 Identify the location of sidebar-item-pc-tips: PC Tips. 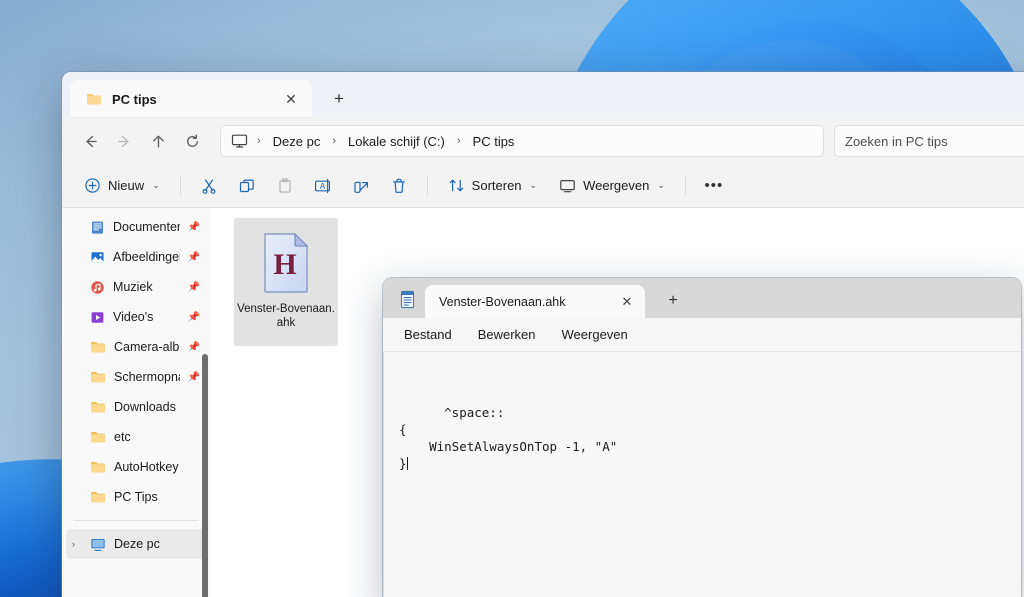
(136, 497).